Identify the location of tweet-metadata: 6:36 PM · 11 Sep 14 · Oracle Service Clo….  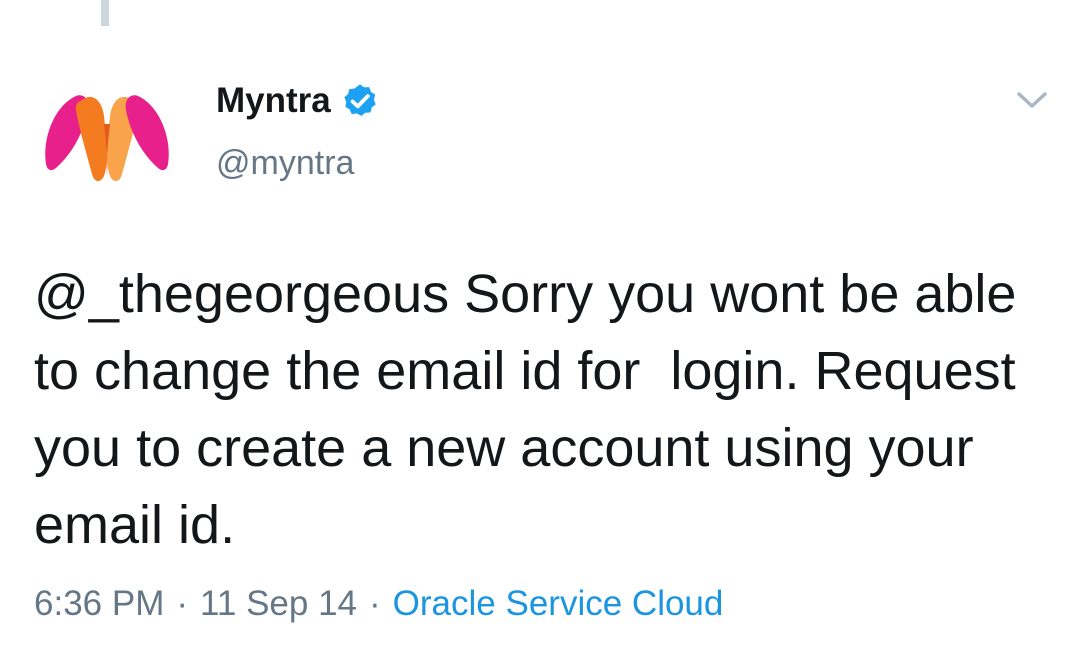
(378, 604).